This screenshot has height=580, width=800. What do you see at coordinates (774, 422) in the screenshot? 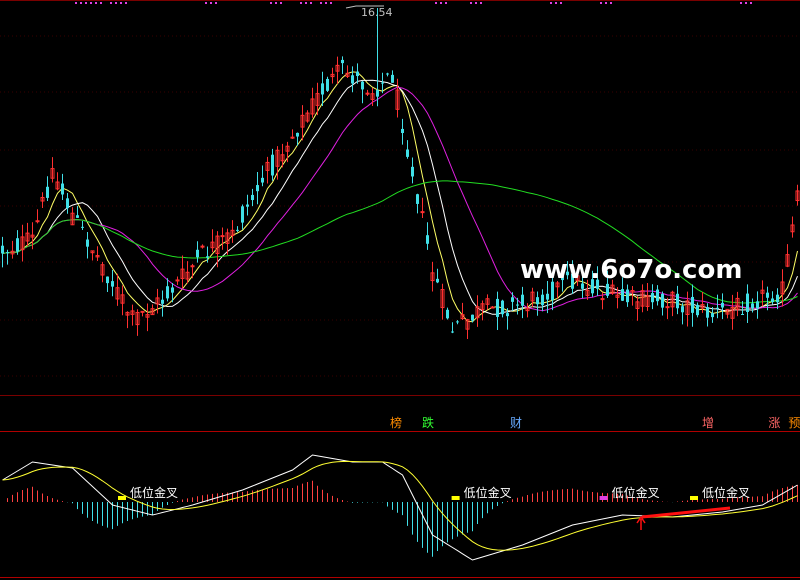
I see `event-tag: 涨` at bounding box center [774, 422].